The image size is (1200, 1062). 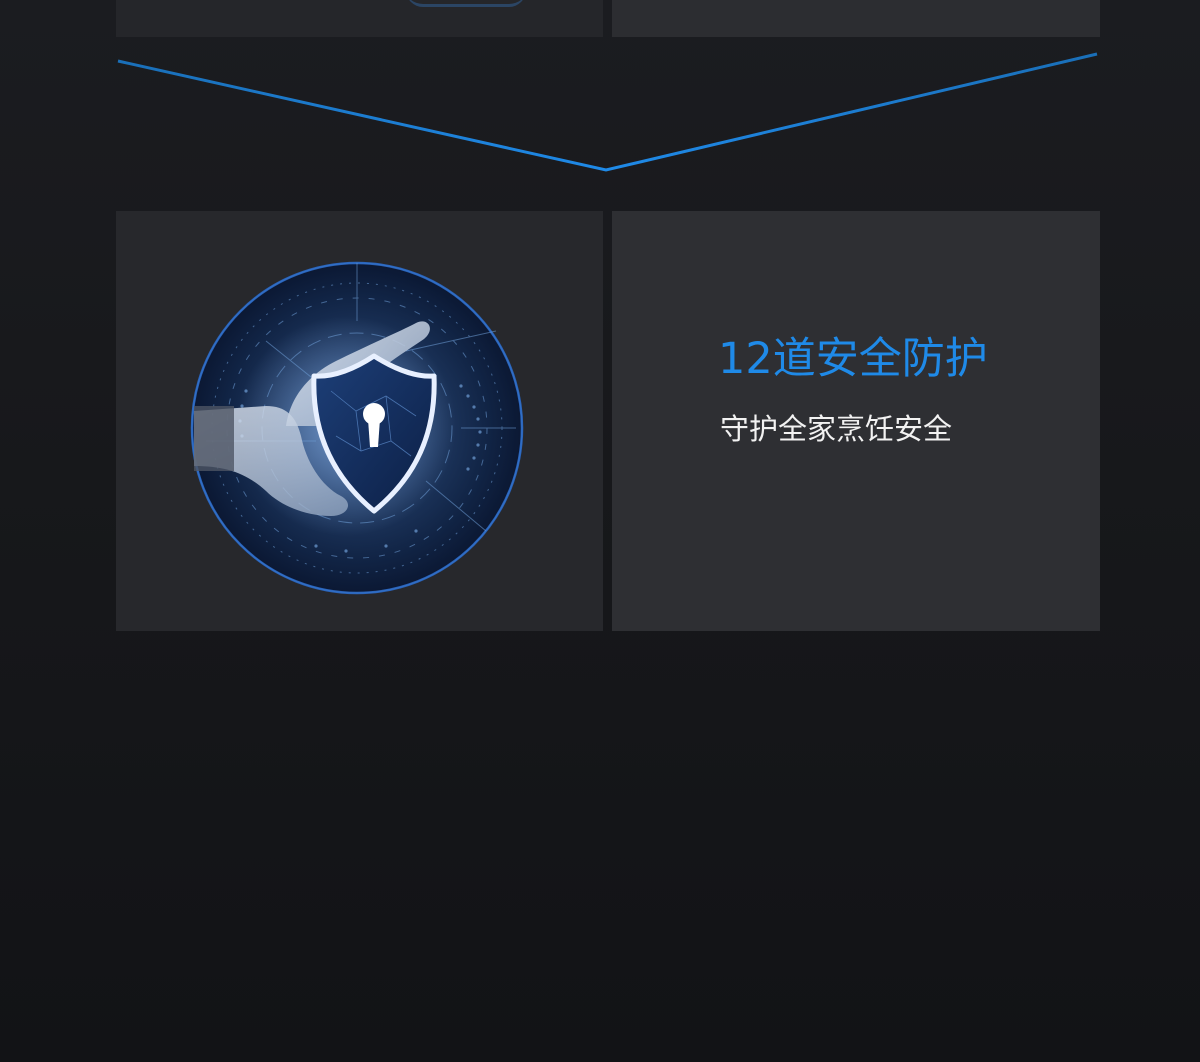 What do you see at coordinates (836, 429) in the screenshot?
I see `feature-subtitle: 守护全家烹饪安全` at bounding box center [836, 429].